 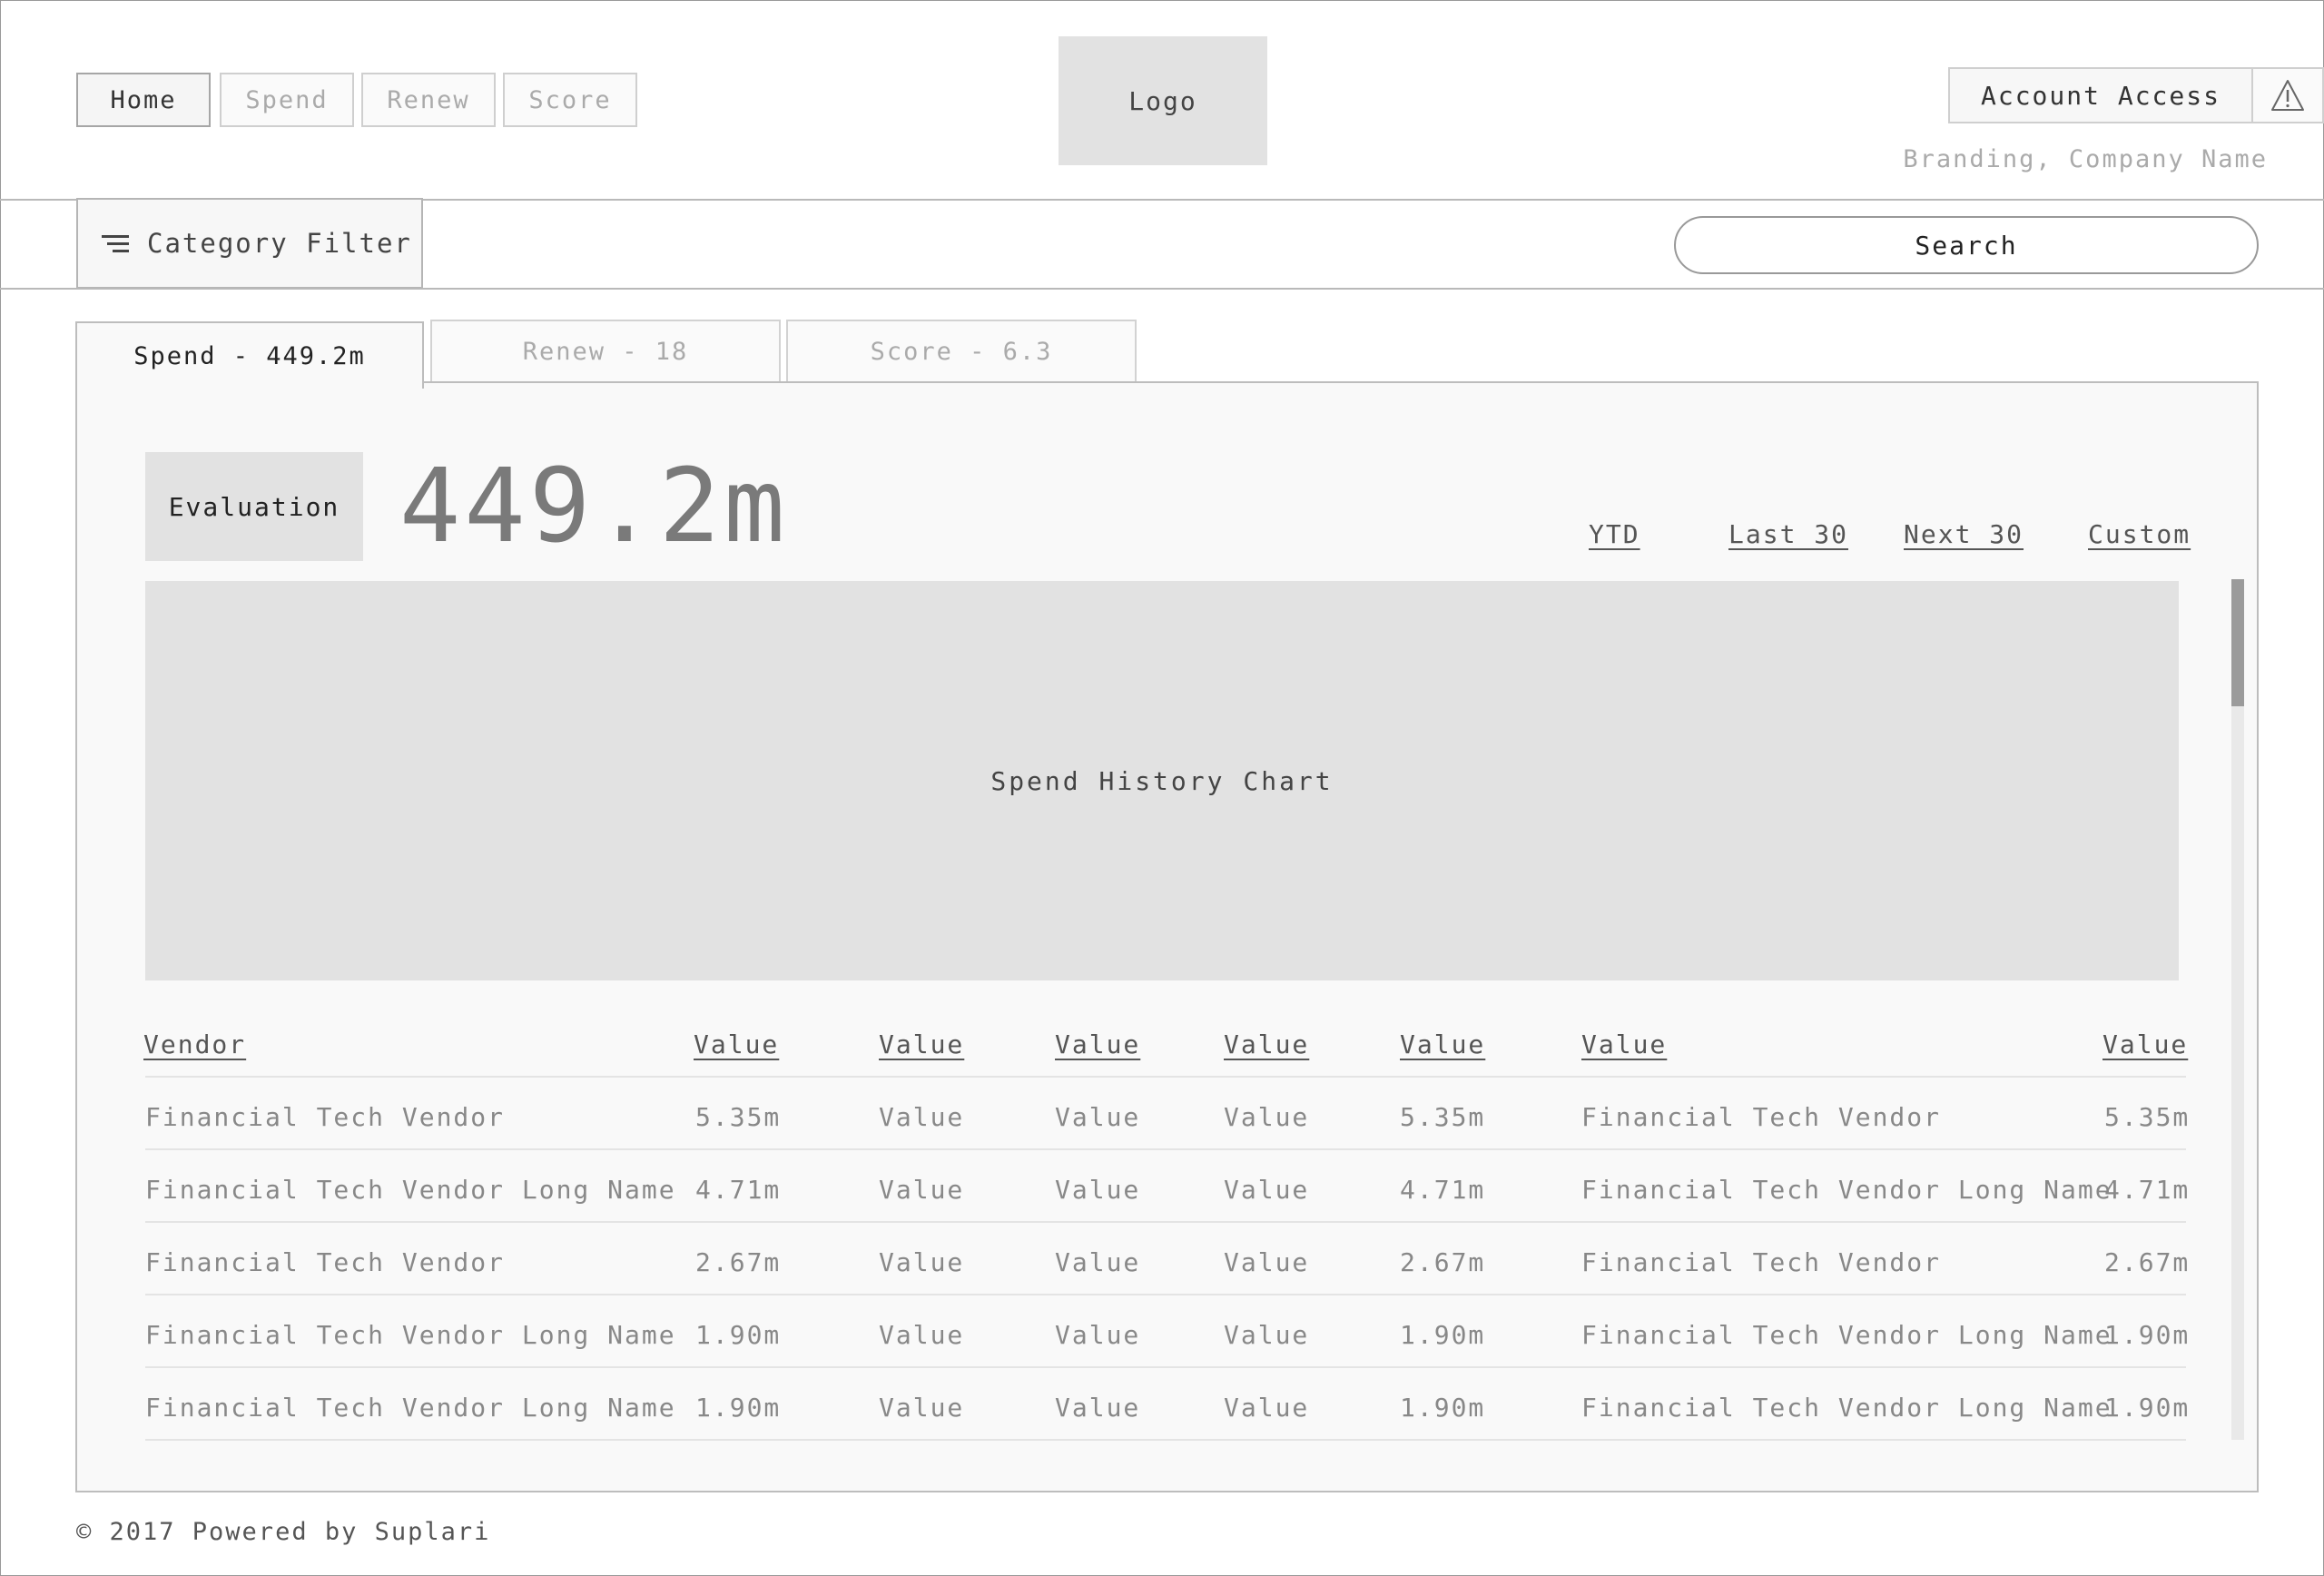 What do you see at coordinates (570, 100) in the screenshot?
I see `nav-score-button: Score` at bounding box center [570, 100].